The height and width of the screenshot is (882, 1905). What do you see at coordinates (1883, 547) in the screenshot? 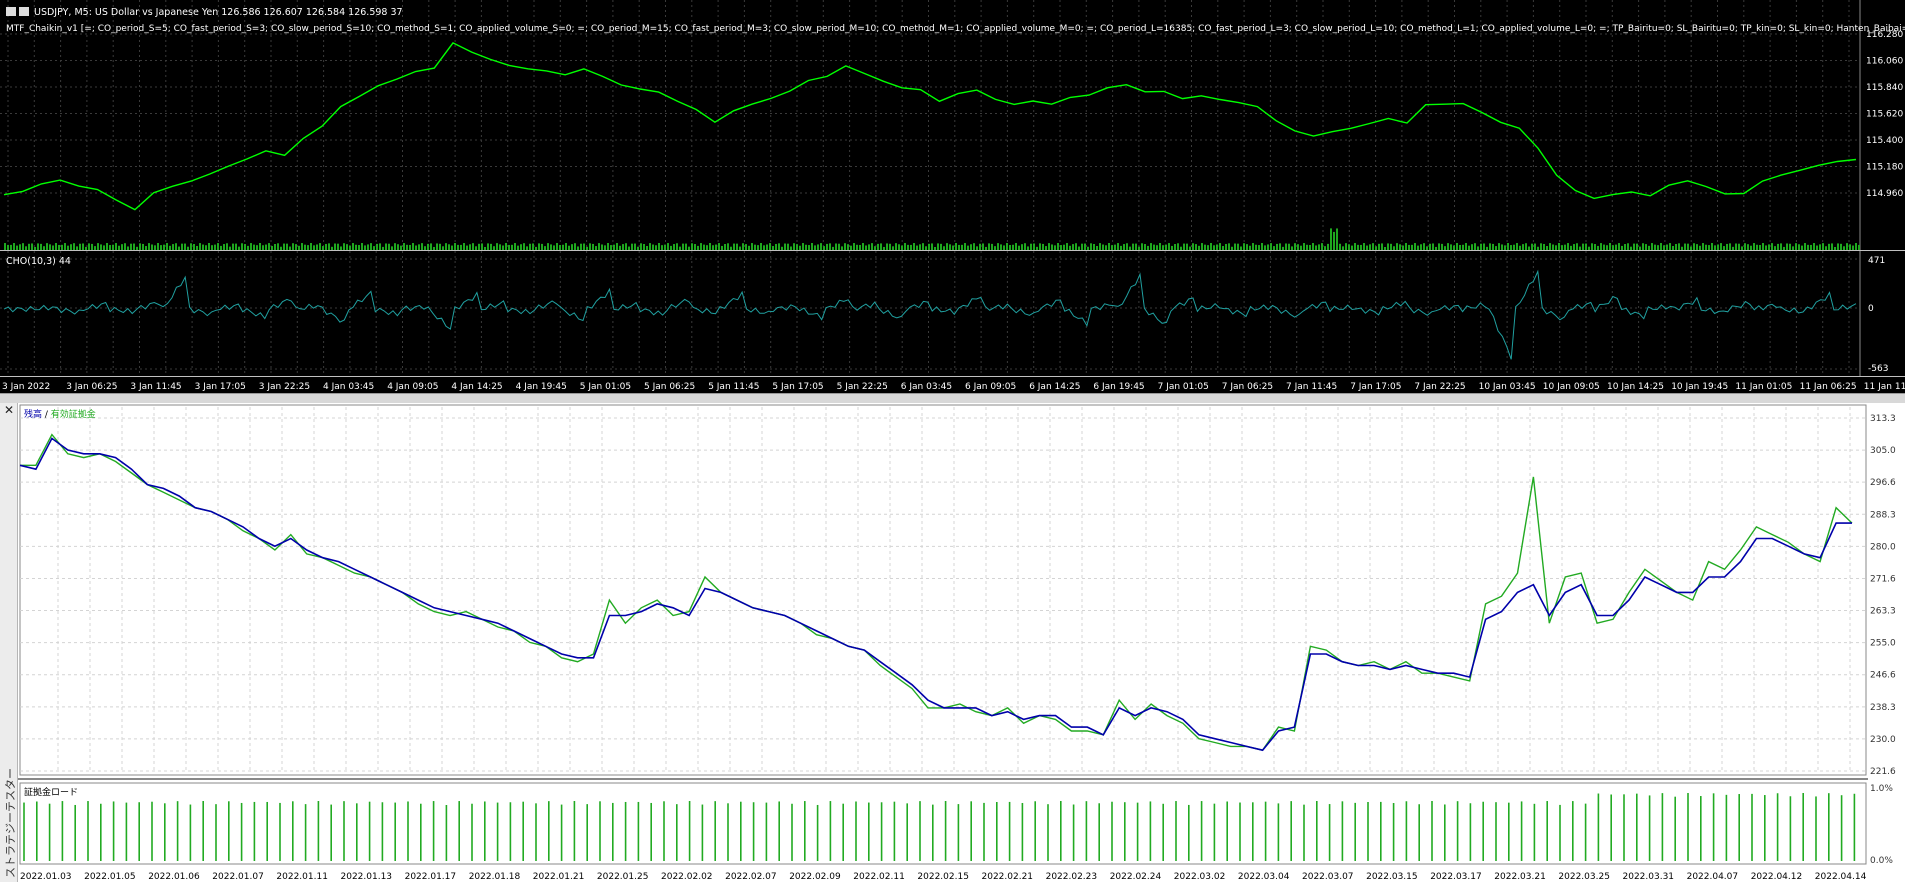
I see `balance-level-label: 280.0` at bounding box center [1883, 547].